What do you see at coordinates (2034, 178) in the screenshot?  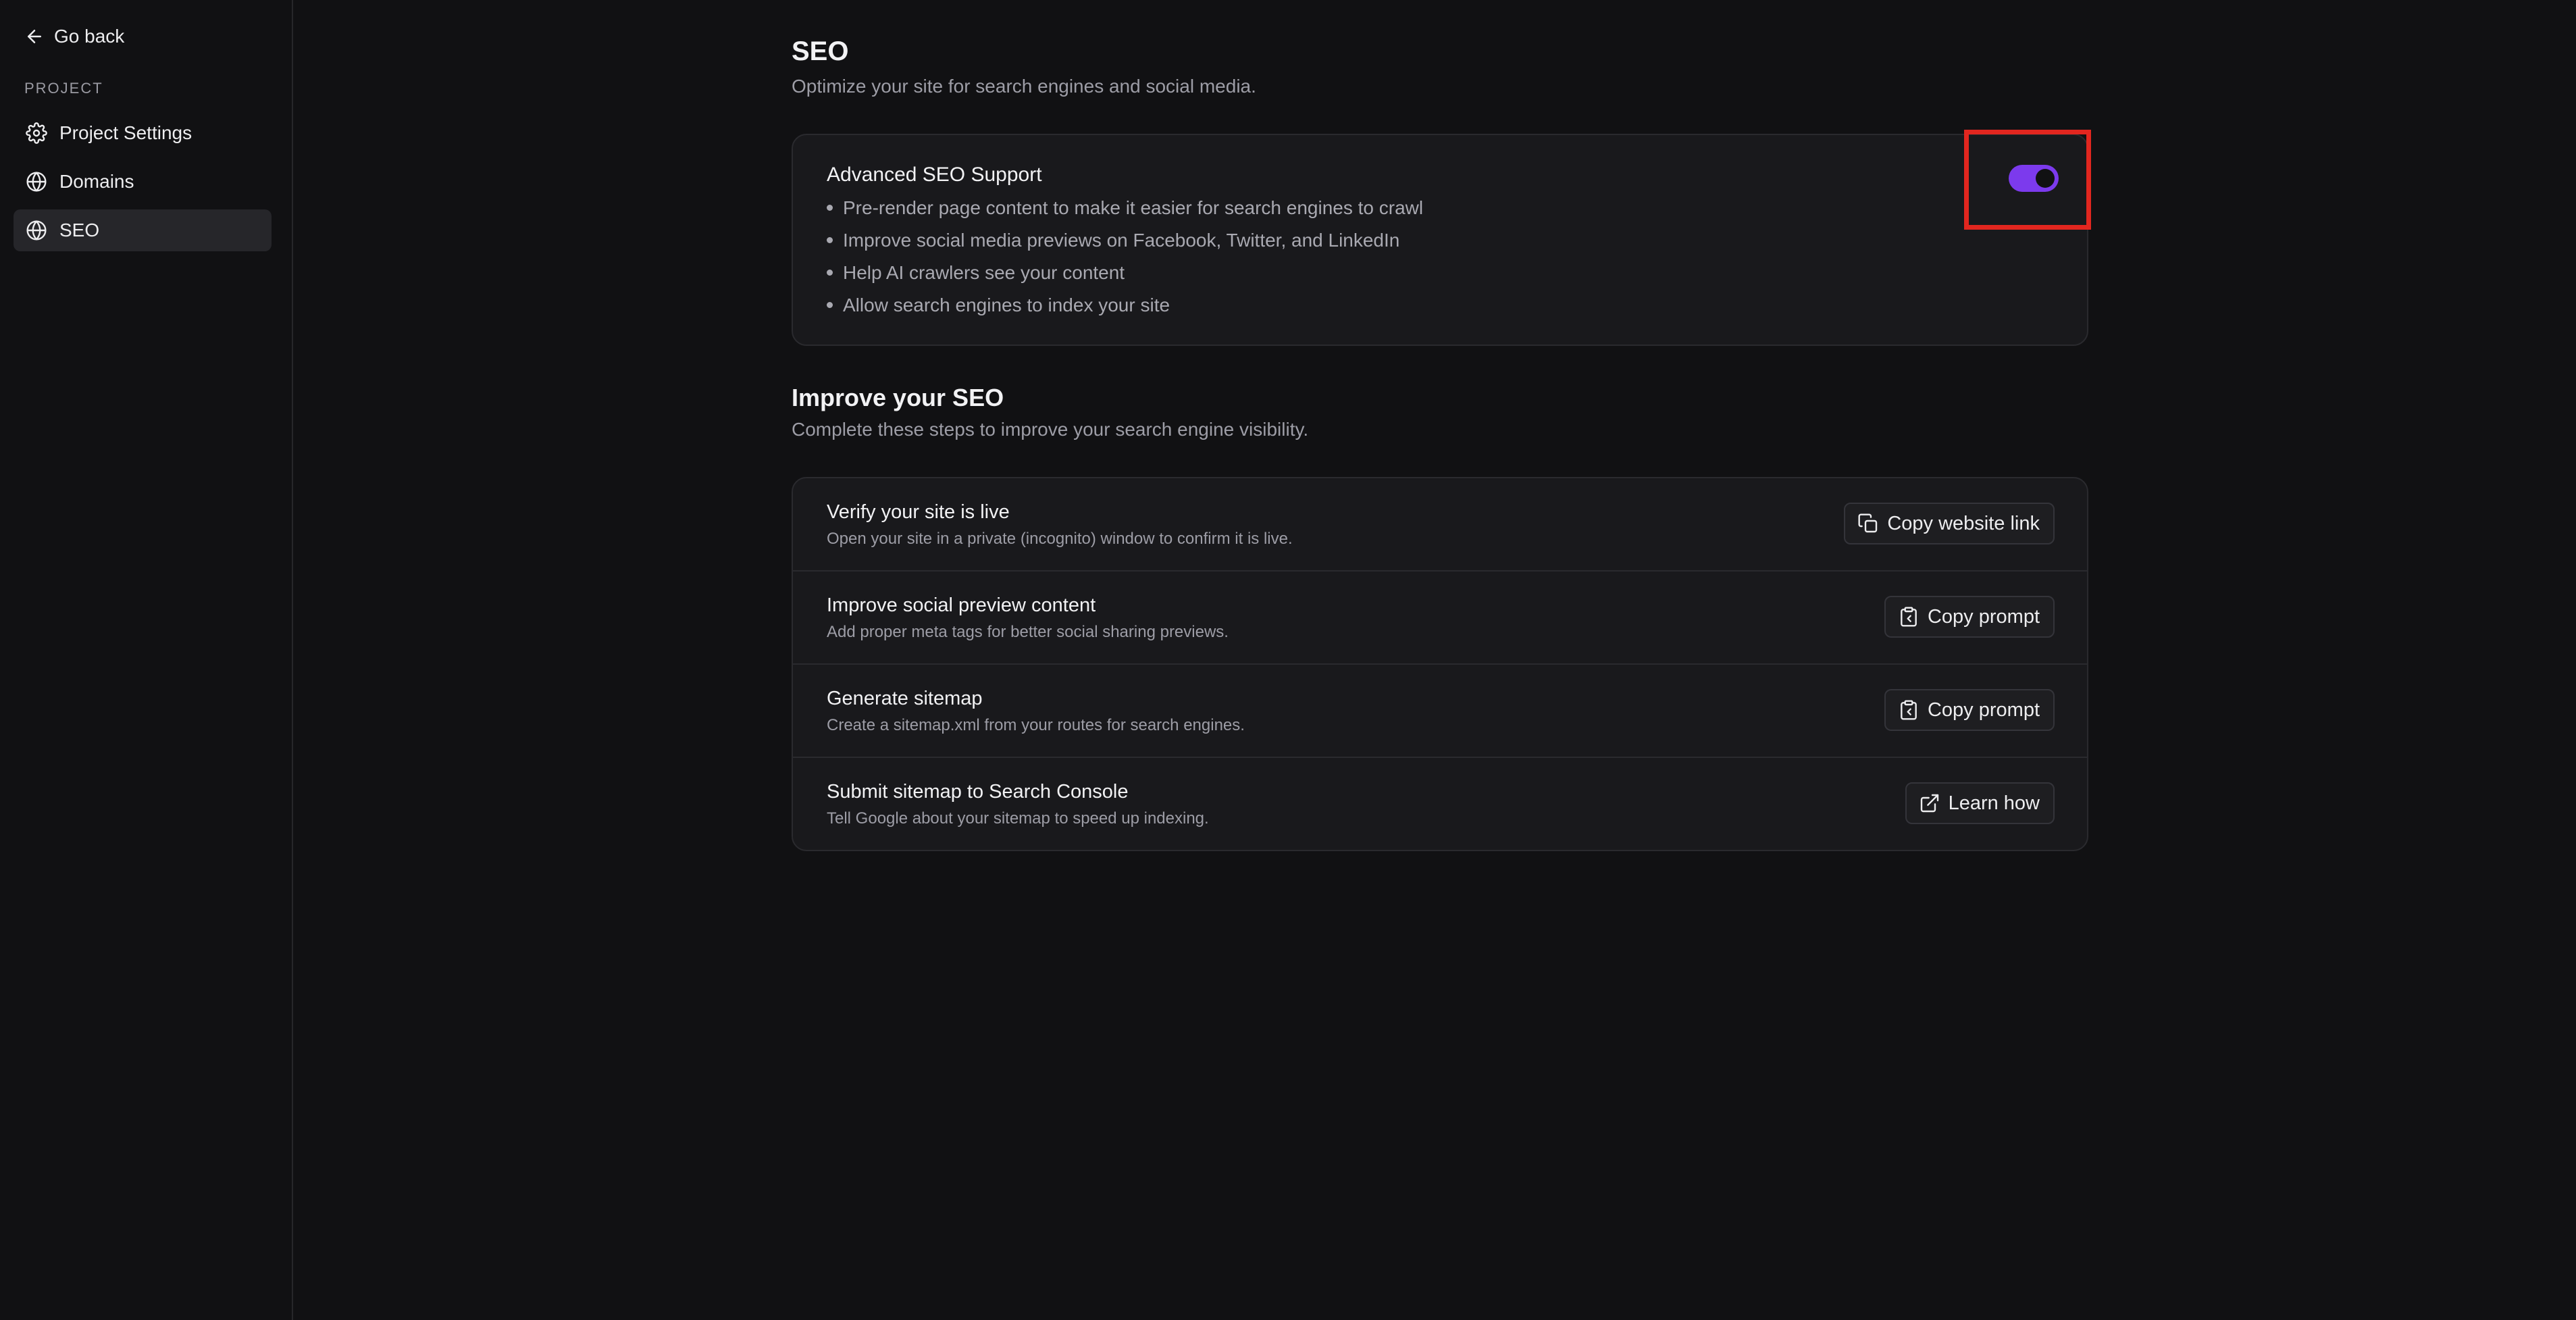 I see `advanced-seo-toggle` at bounding box center [2034, 178].